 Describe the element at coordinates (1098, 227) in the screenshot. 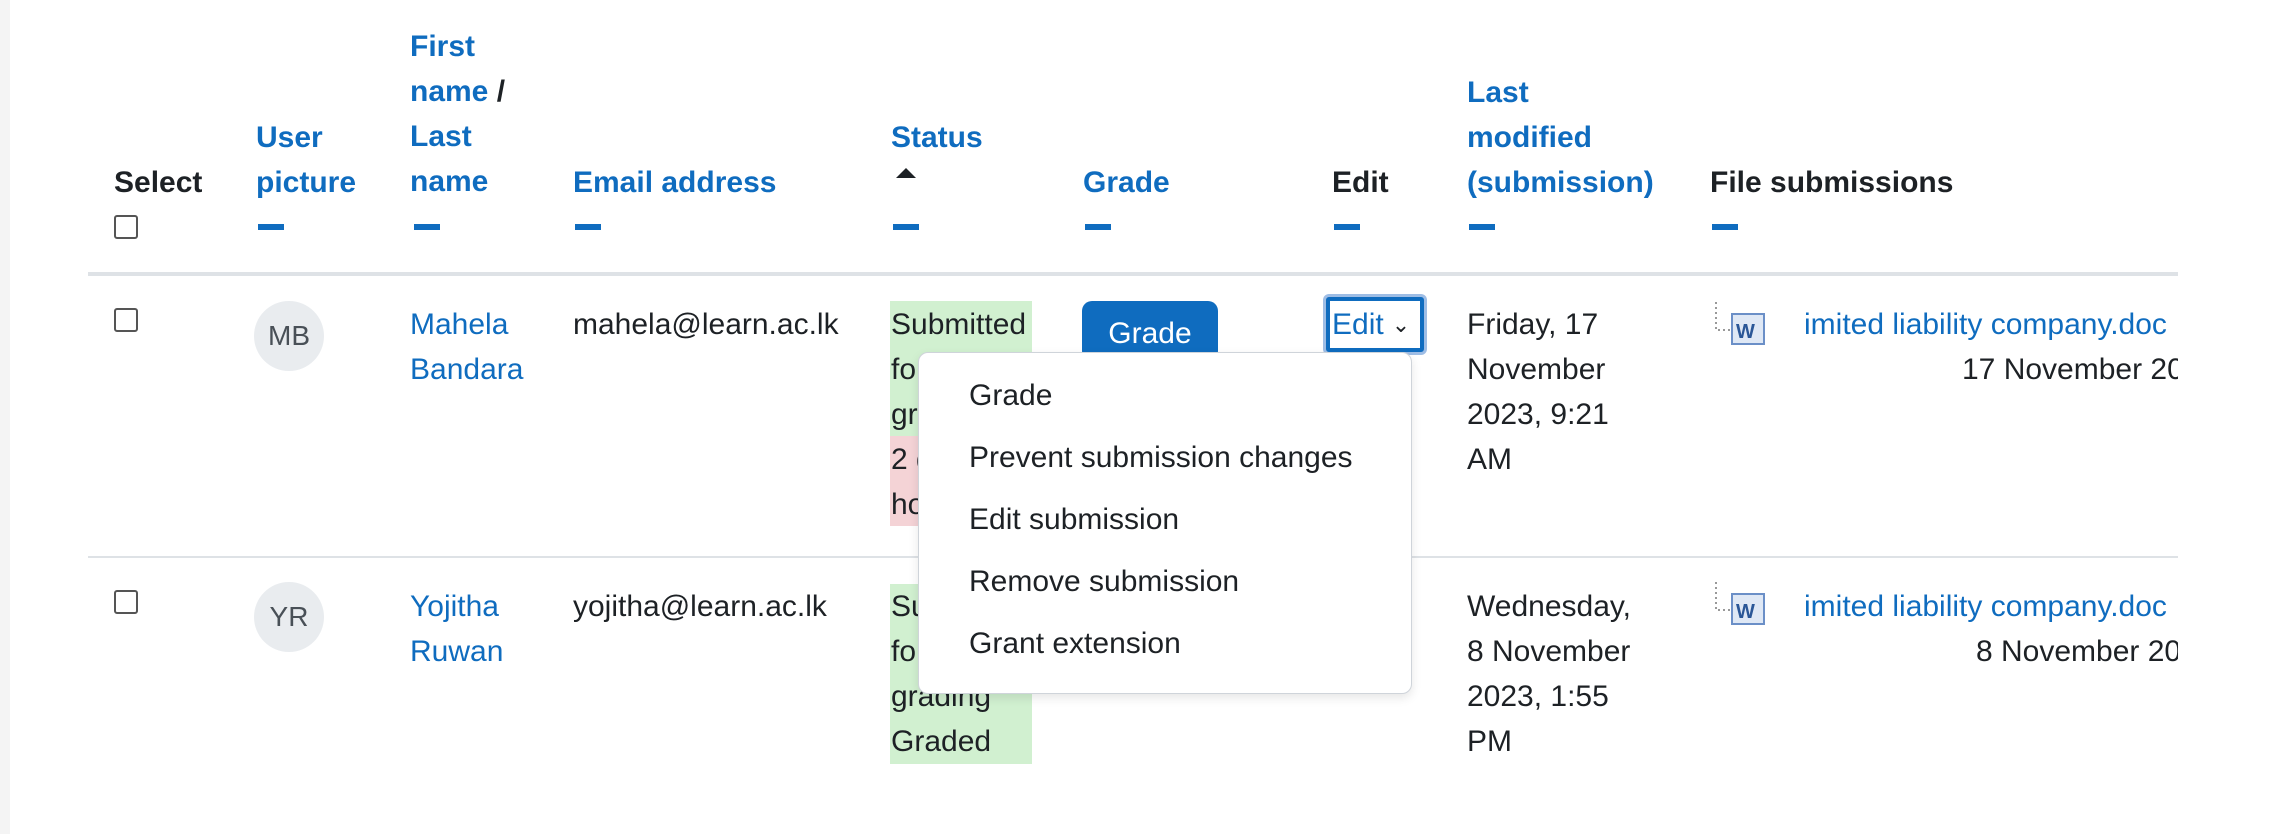

I see `collapse-grade-icon` at that location.